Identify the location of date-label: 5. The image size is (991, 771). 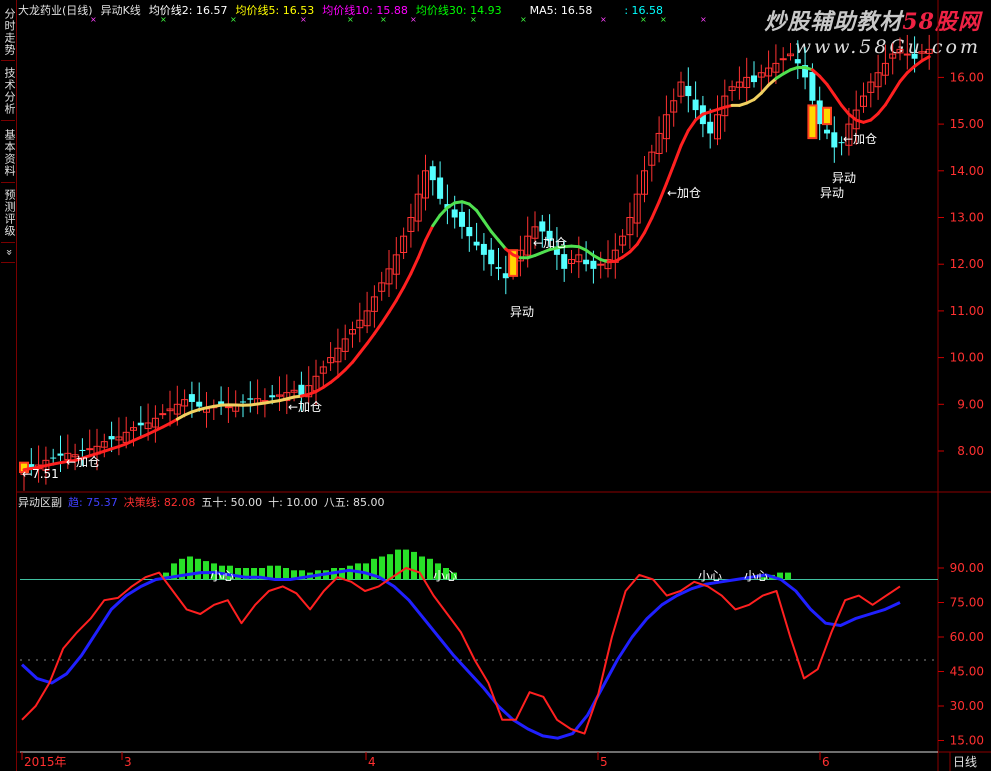
(604, 762).